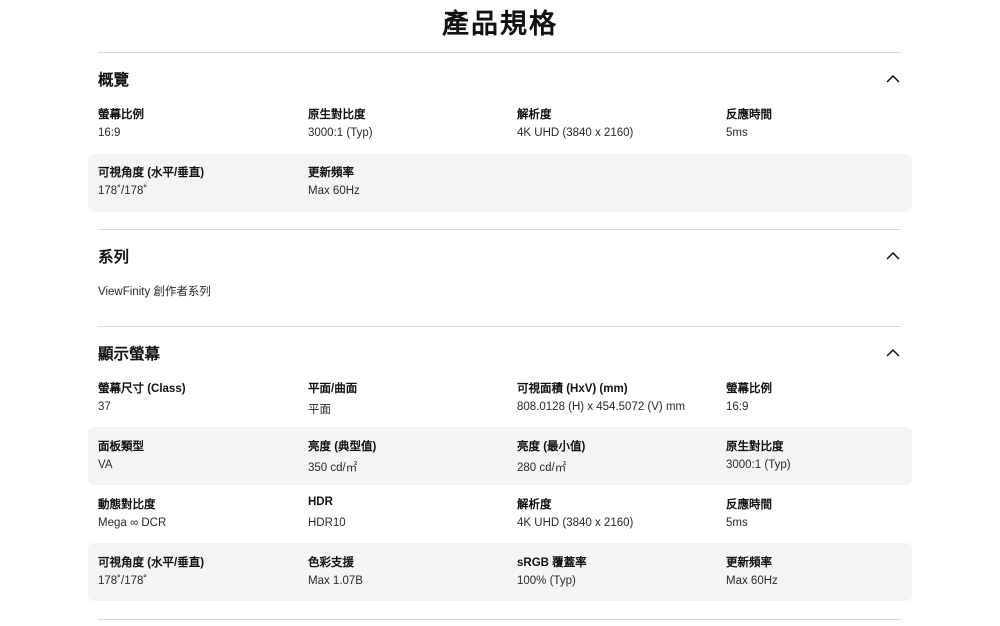 The image size is (1000, 626). Describe the element at coordinates (132, 523) in the screenshot. I see `spec-value: Mega ∞ DCR` at that location.